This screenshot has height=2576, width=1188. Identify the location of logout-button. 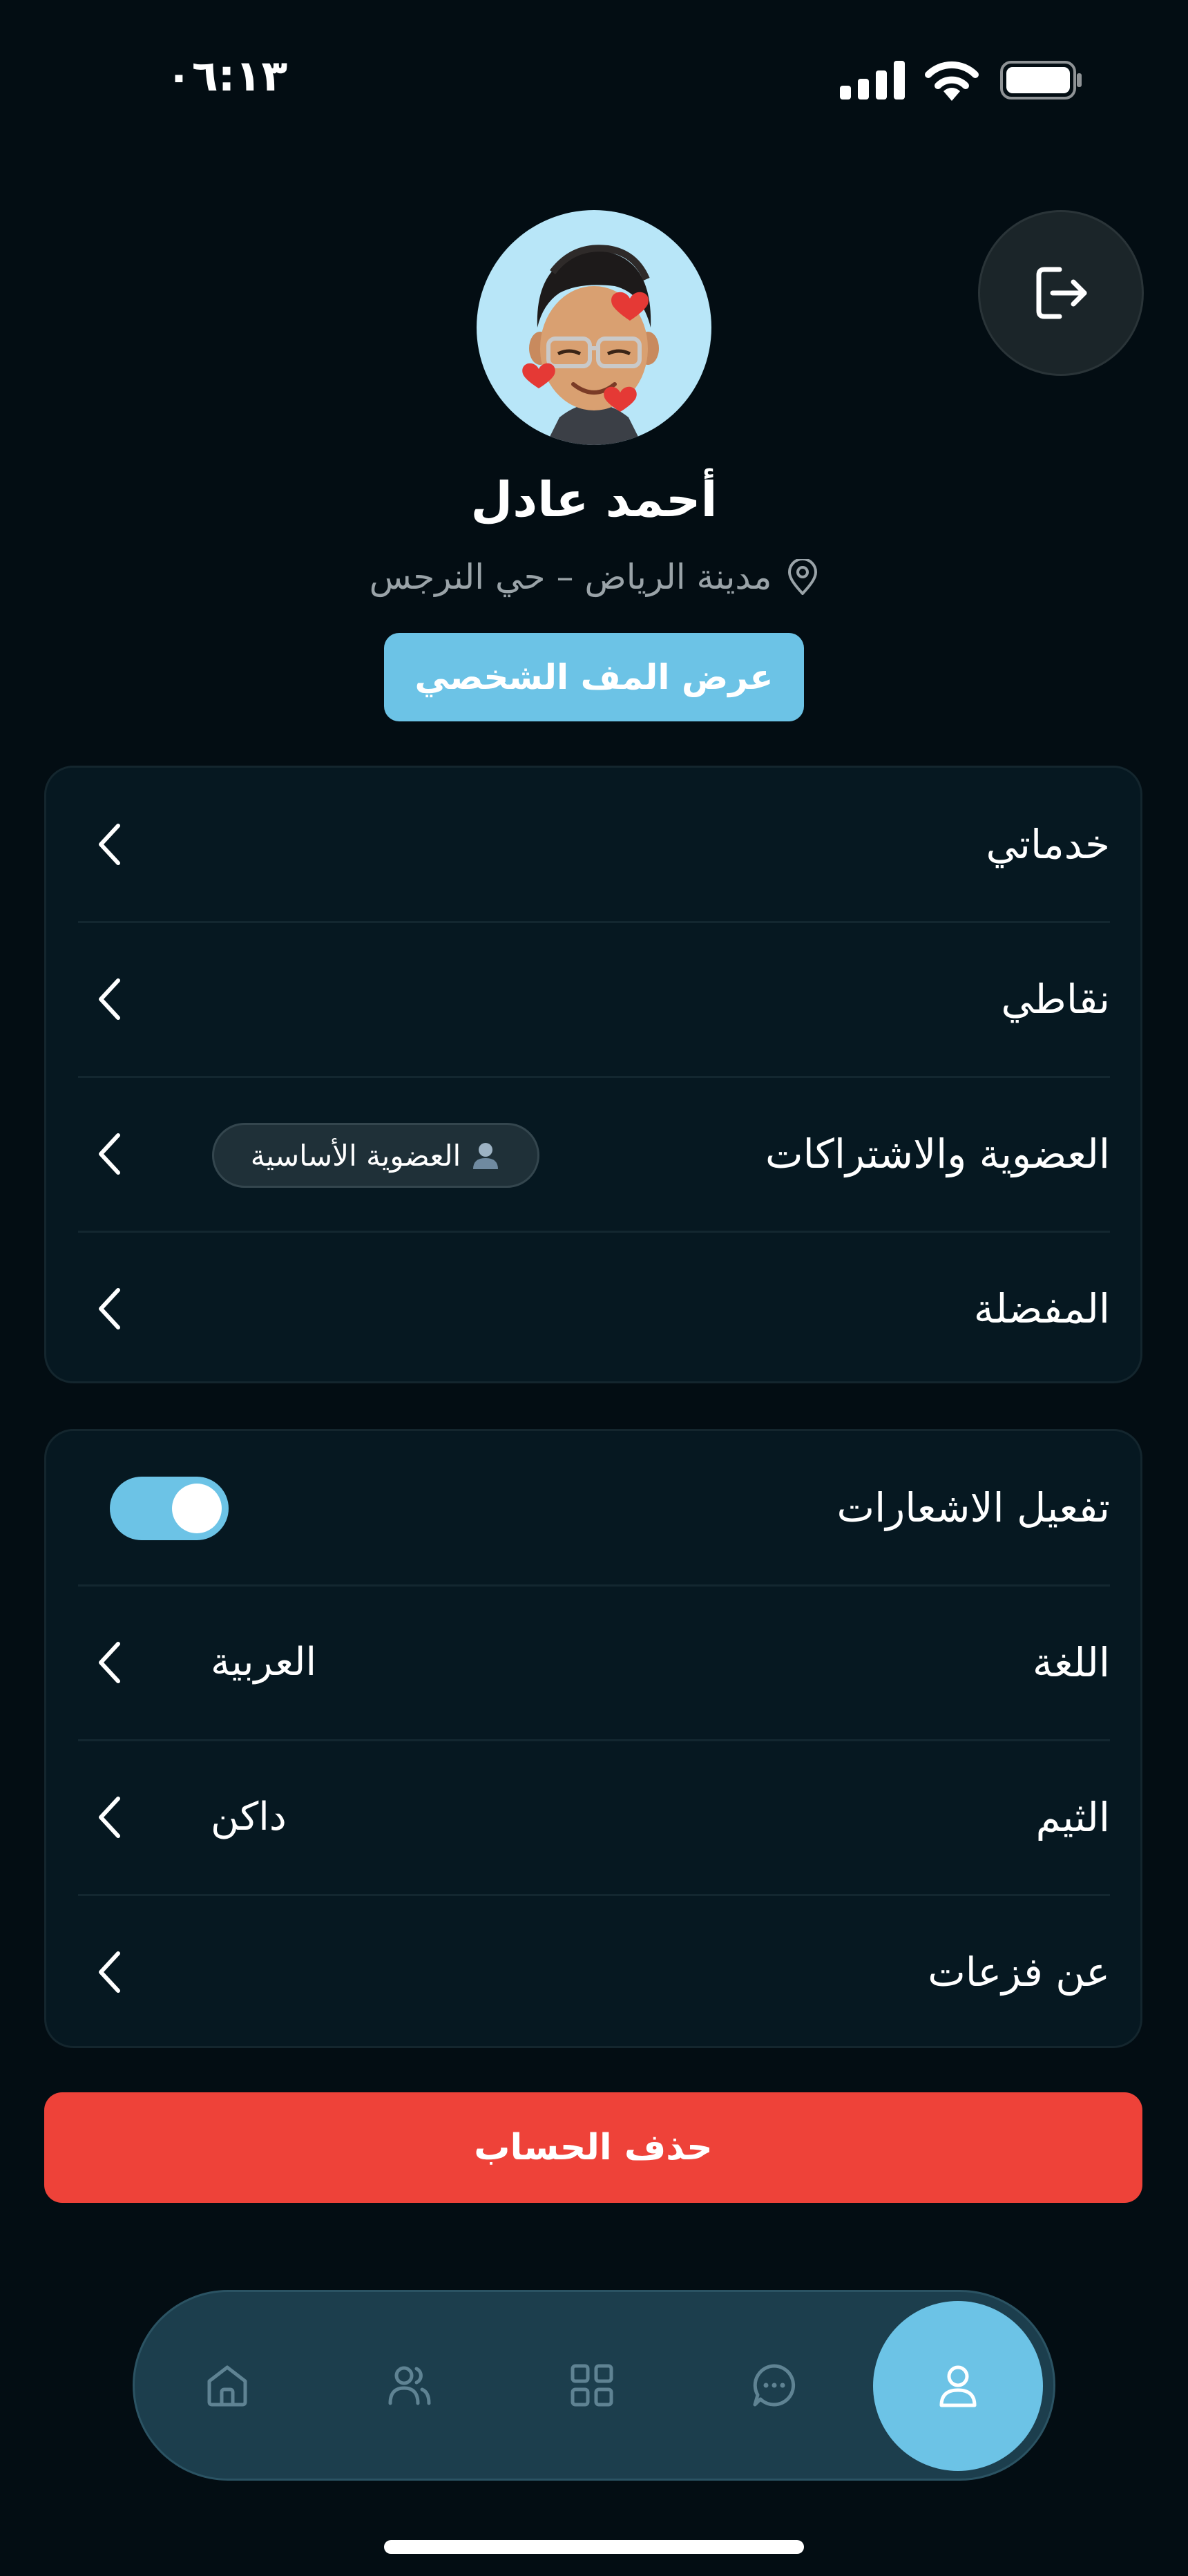
(1061, 293).